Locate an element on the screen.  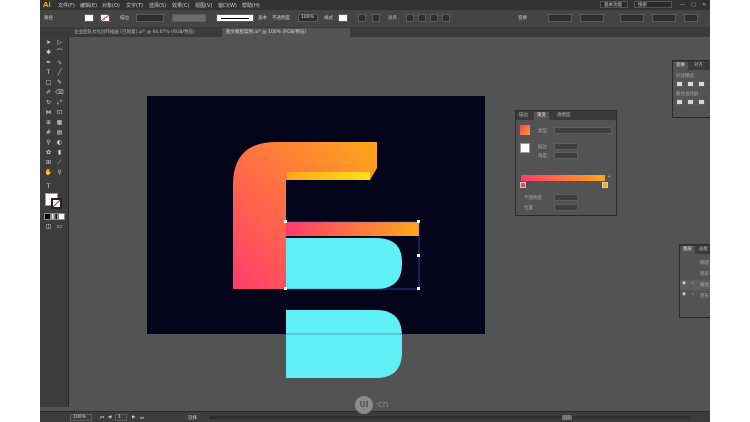
gradient-bar-shape is located at coordinates (352, 229).